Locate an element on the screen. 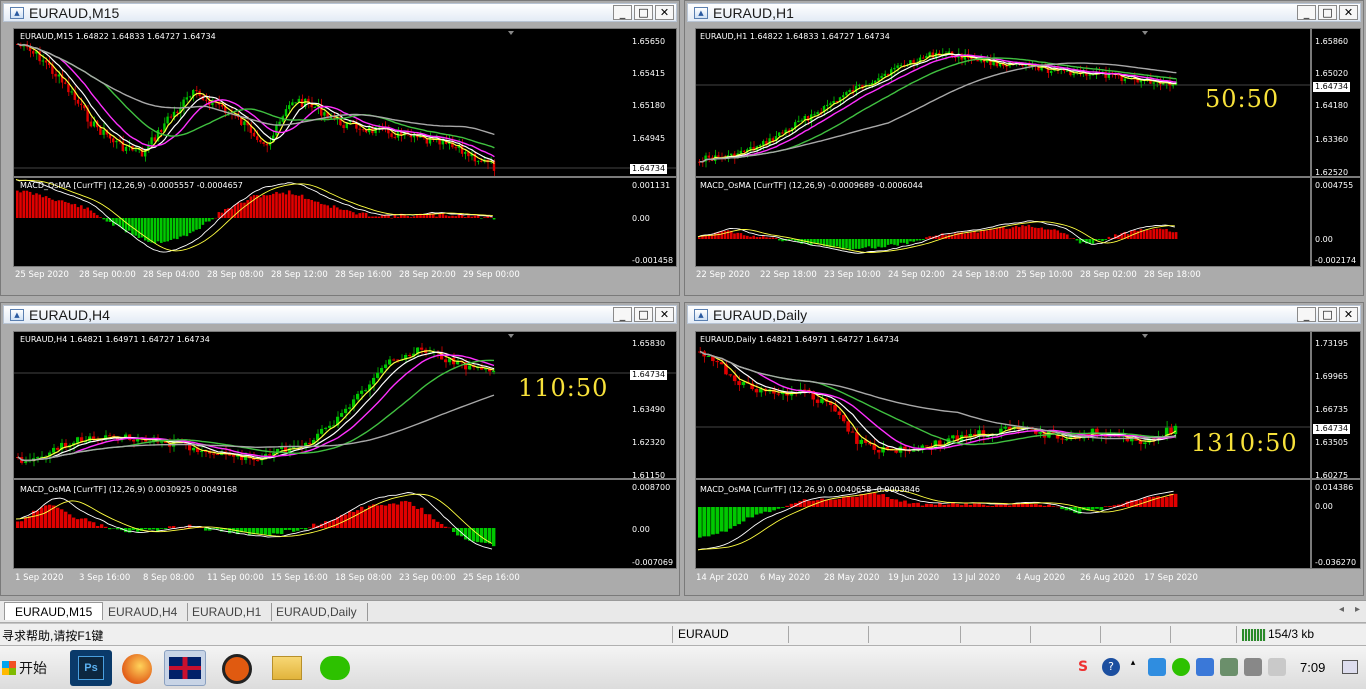 The image size is (1366, 689). window-title: EURAUD,M15 is located at coordinates (74, 12).